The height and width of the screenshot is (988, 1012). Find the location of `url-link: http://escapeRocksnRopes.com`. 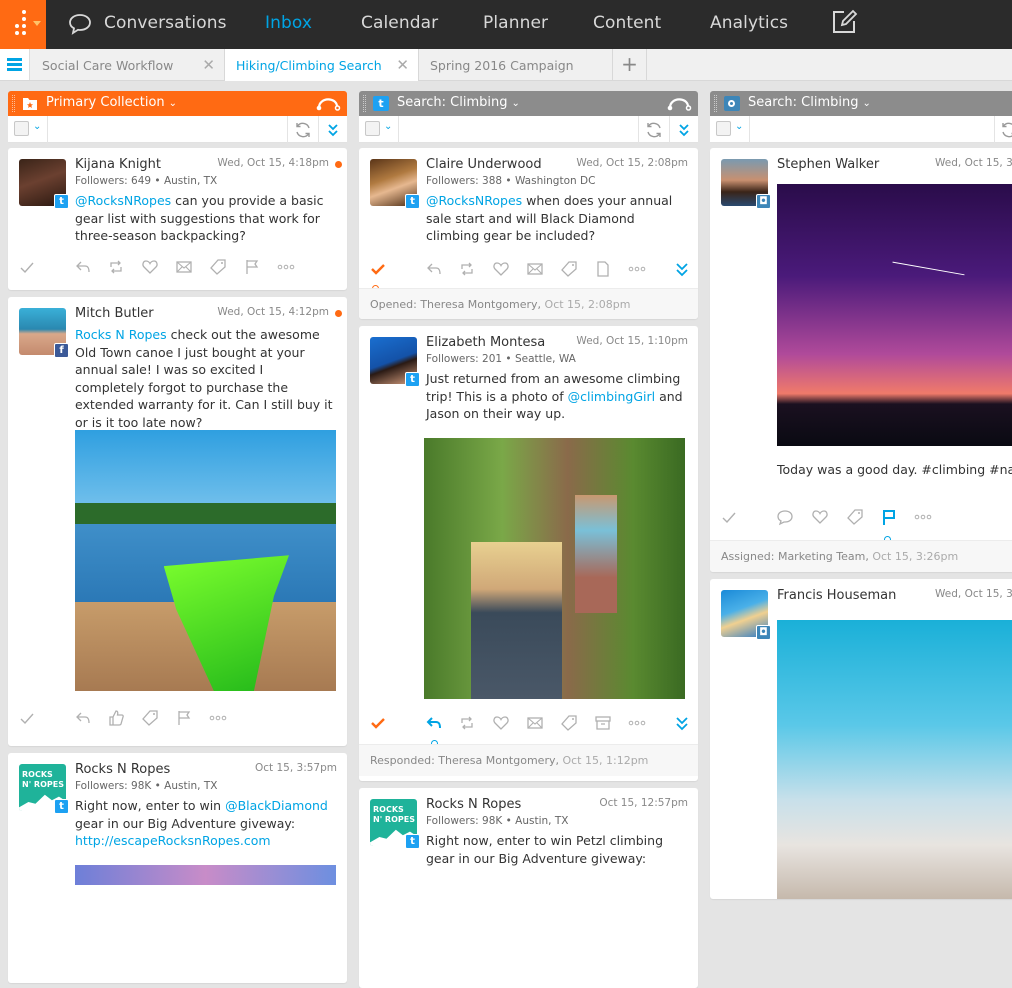

url-link: http://escapeRocksnRopes.com is located at coordinates (173, 840).